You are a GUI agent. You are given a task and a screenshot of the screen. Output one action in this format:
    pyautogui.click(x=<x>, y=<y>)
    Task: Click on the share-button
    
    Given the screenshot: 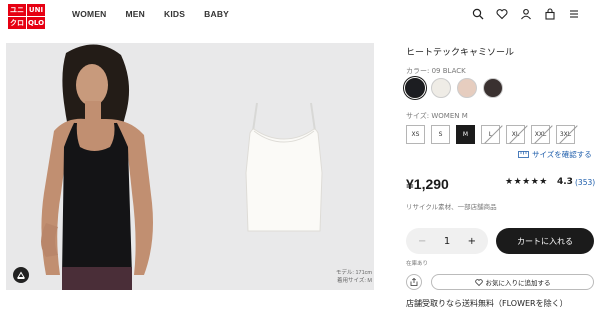 What is the action you would take?
    pyautogui.click(x=414, y=282)
    